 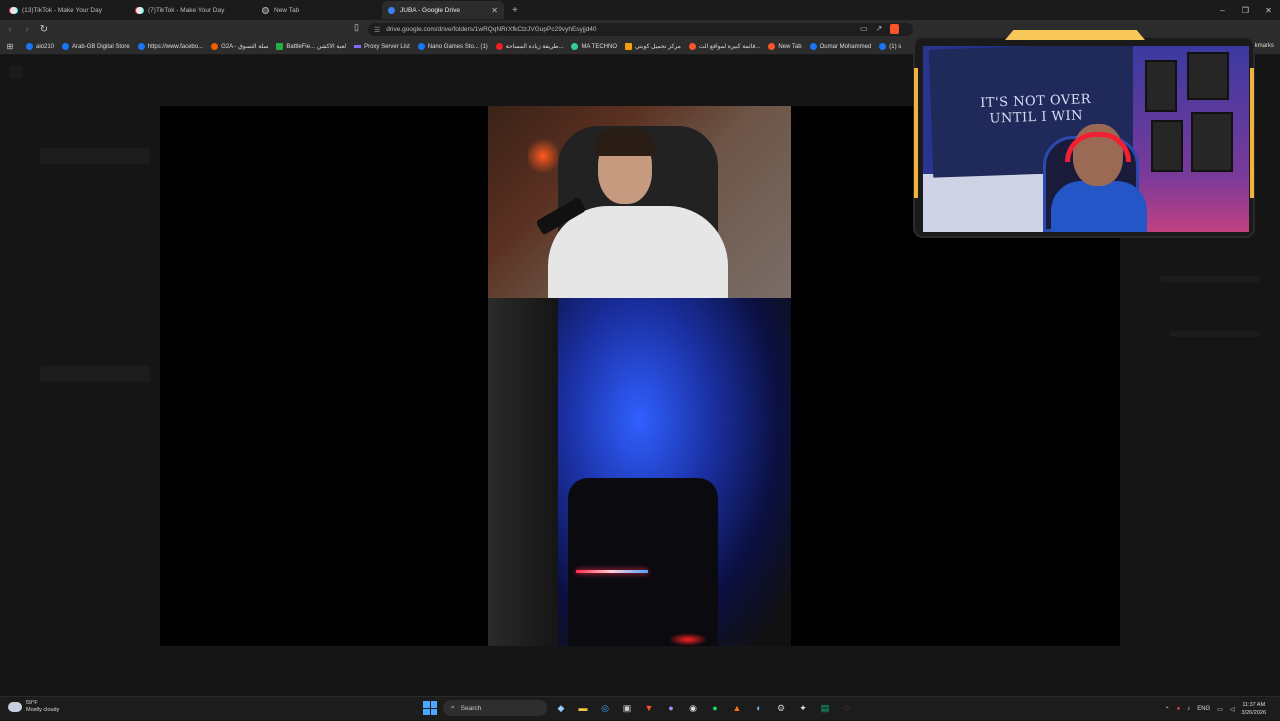 I want to click on forward-icon: ›, so click(x=27, y=29).